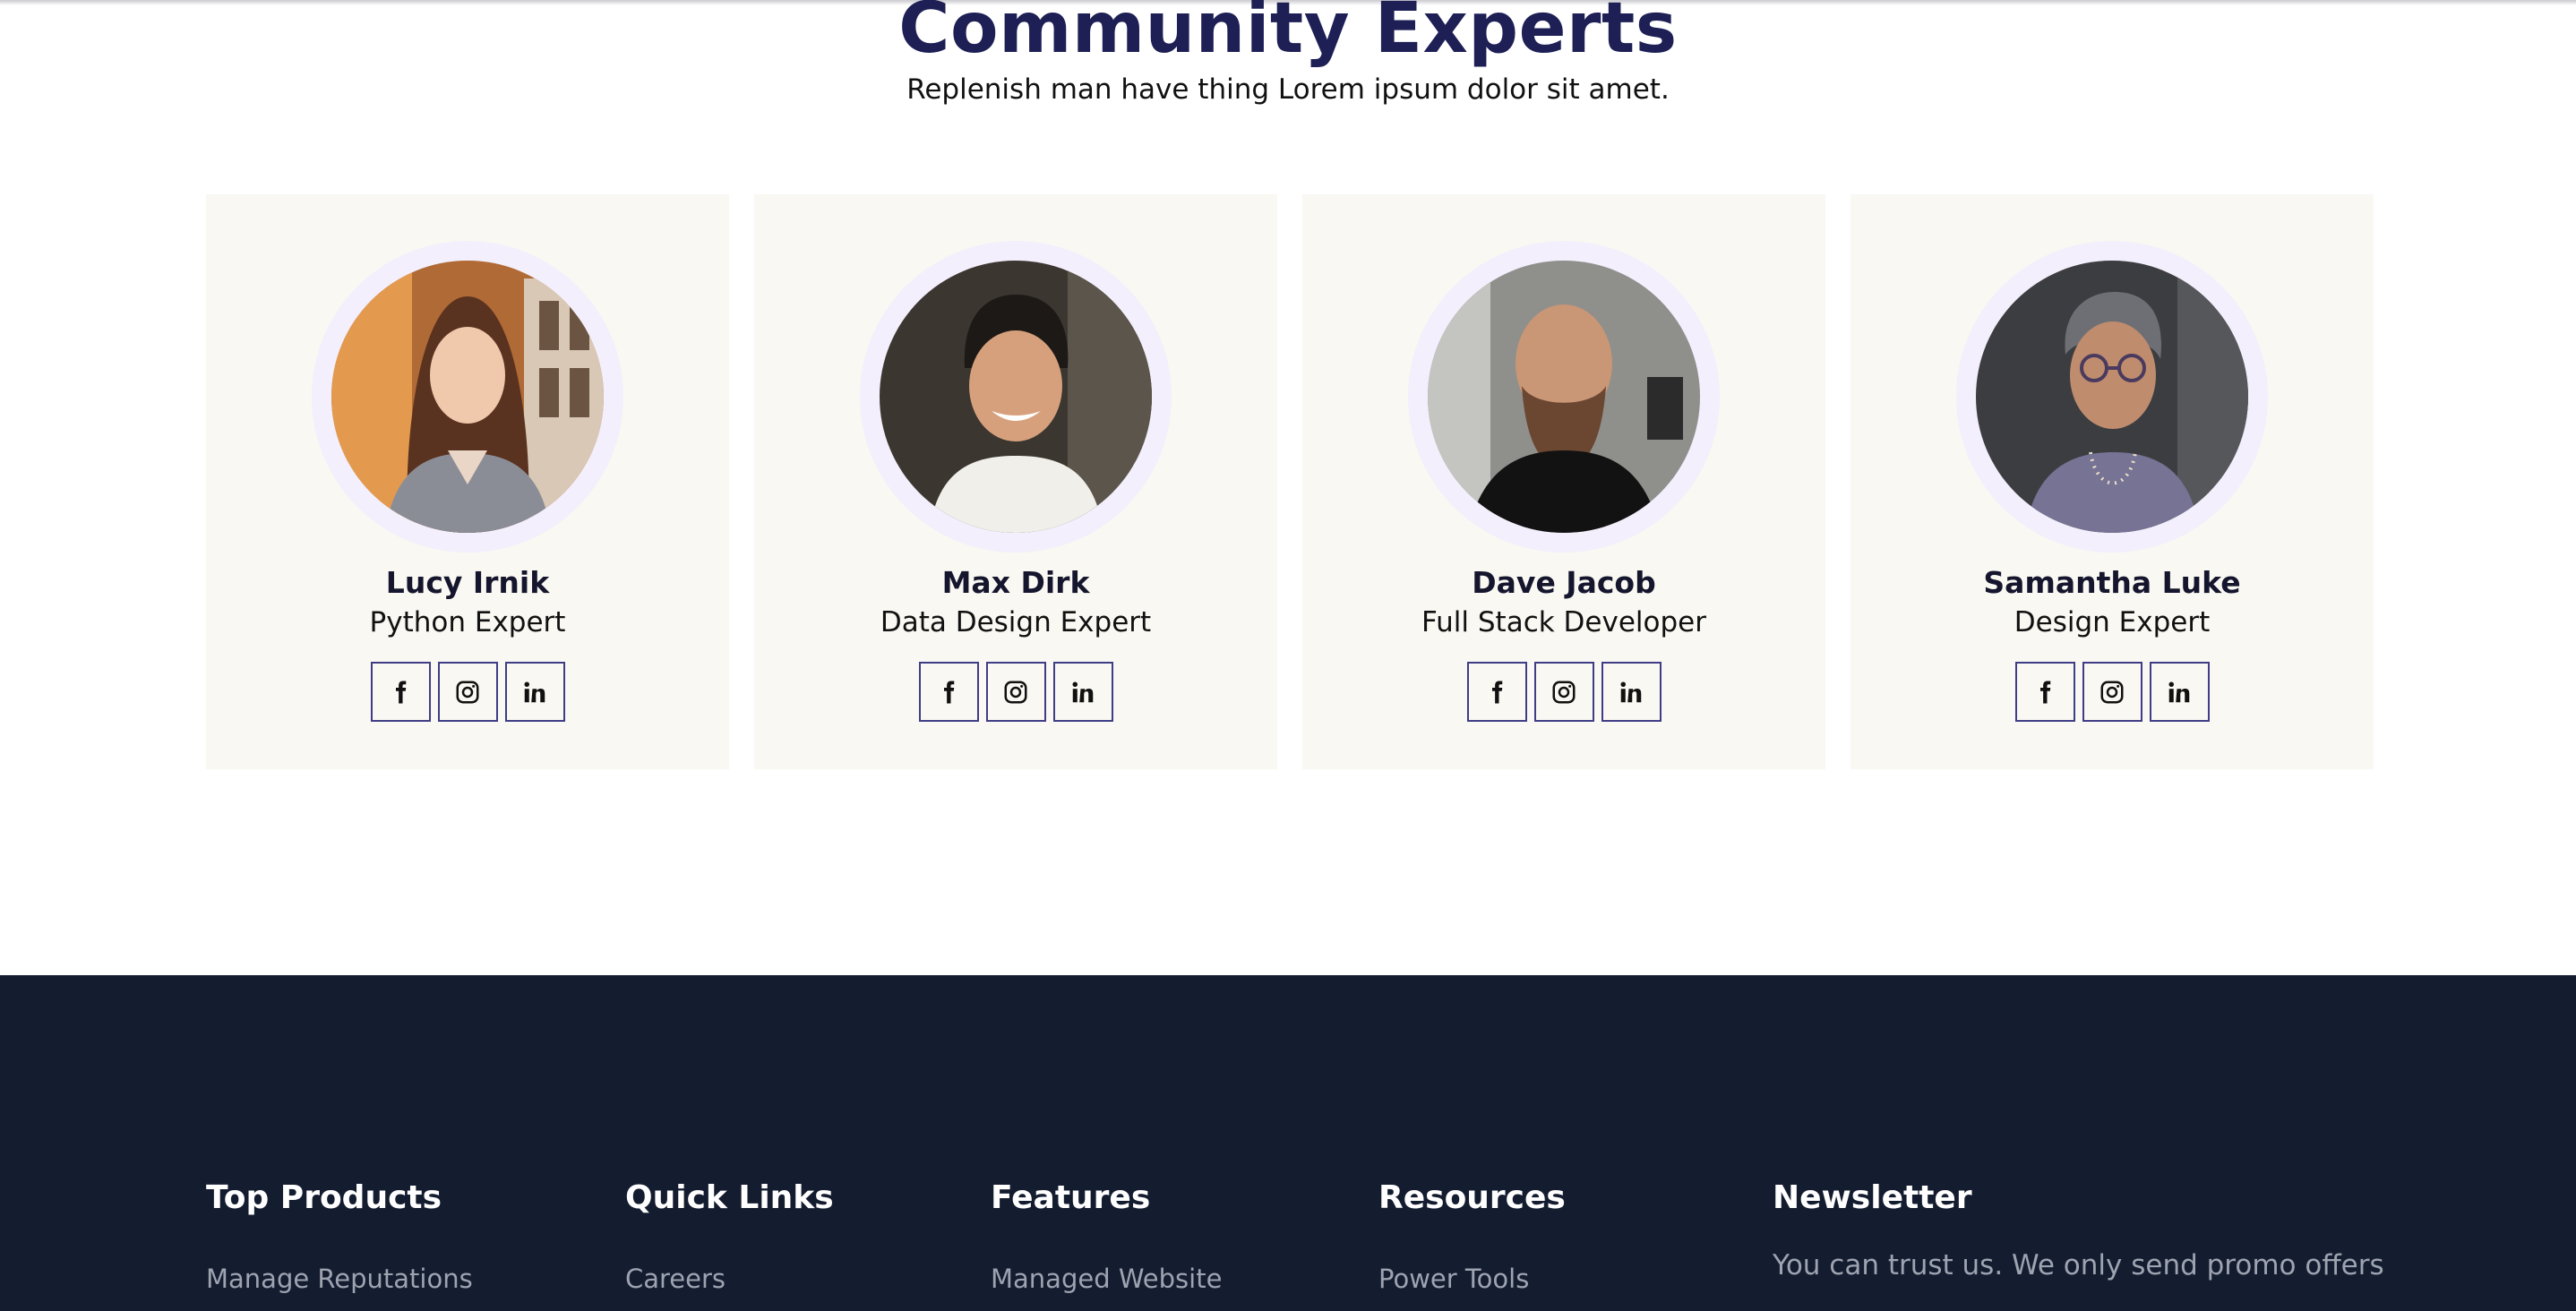 The image size is (2576, 1311). I want to click on section-title: Community Experts, so click(1288, 34).